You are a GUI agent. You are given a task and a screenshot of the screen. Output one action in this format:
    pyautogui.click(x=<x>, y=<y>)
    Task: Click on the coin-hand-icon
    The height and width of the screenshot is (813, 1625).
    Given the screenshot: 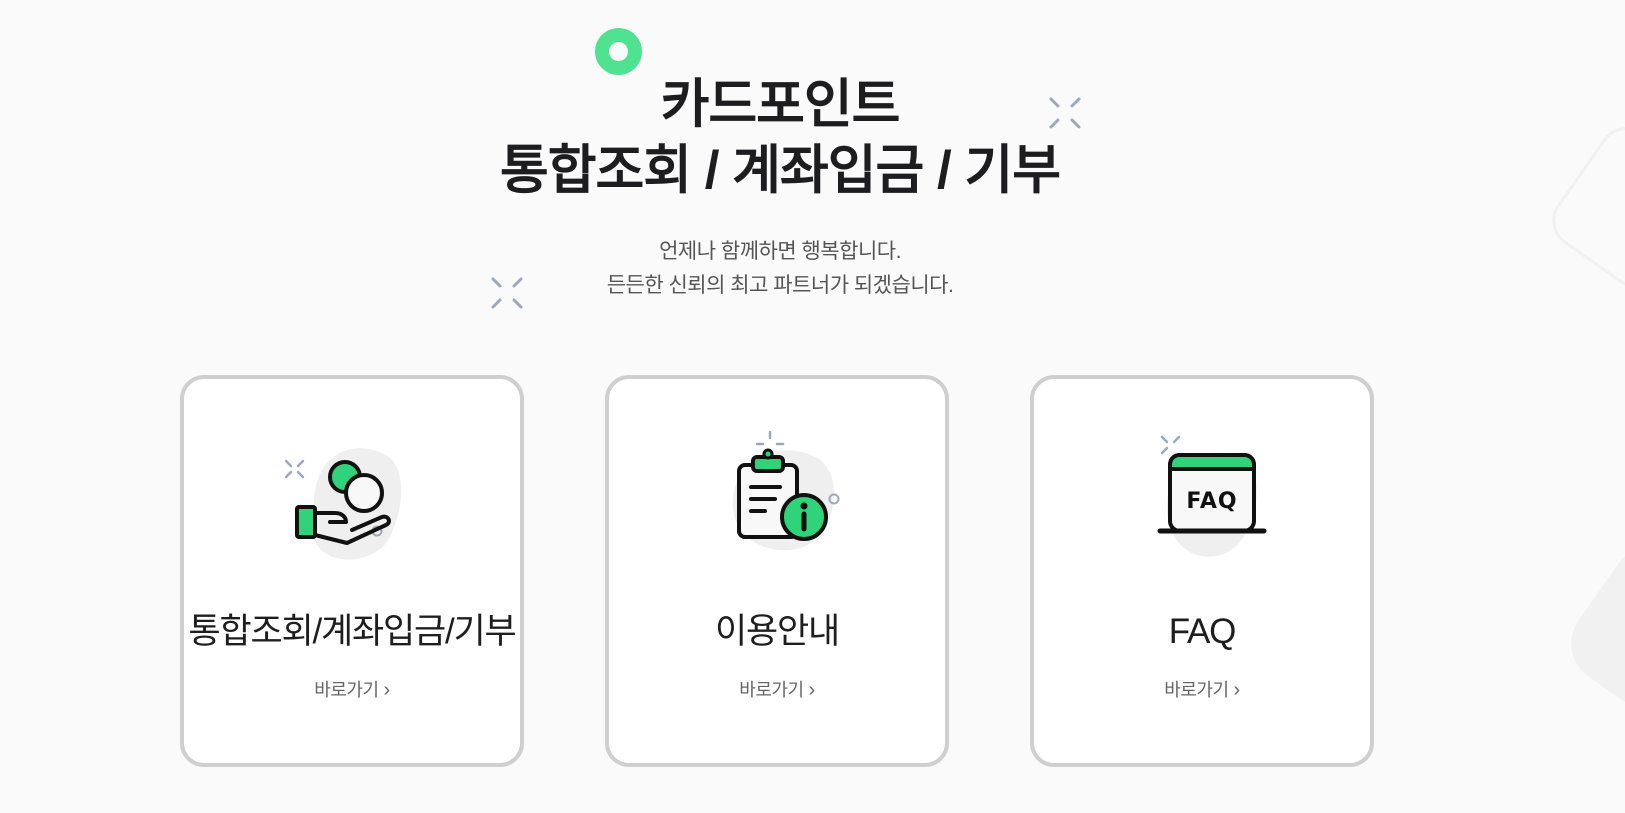 What is the action you would take?
    pyautogui.click(x=343, y=504)
    